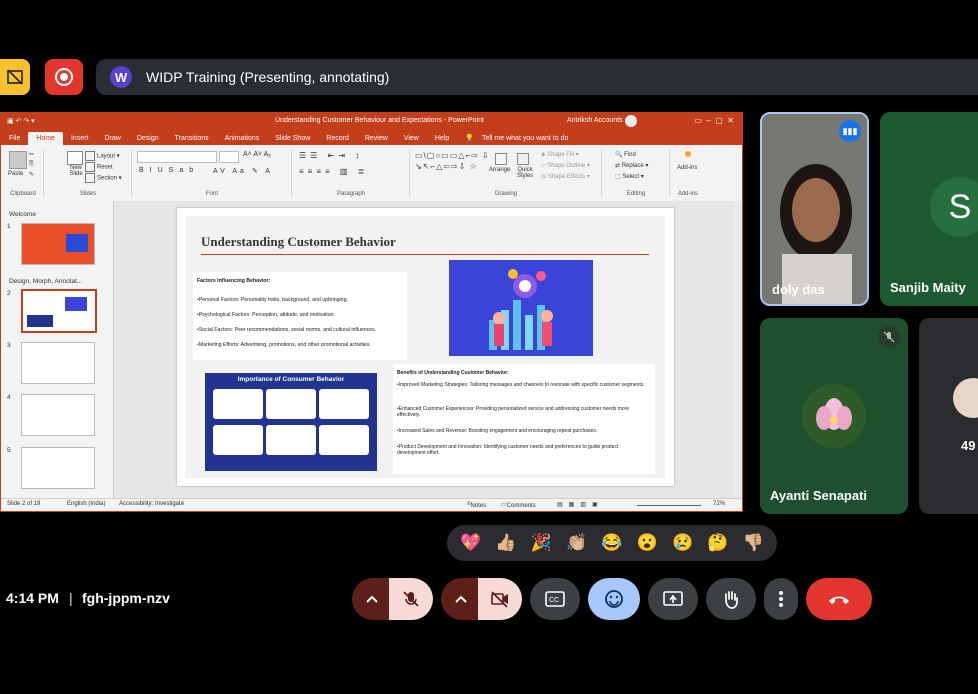  What do you see at coordinates (719, 504) in the screenshot?
I see `zoom-level: 72%` at bounding box center [719, 504].